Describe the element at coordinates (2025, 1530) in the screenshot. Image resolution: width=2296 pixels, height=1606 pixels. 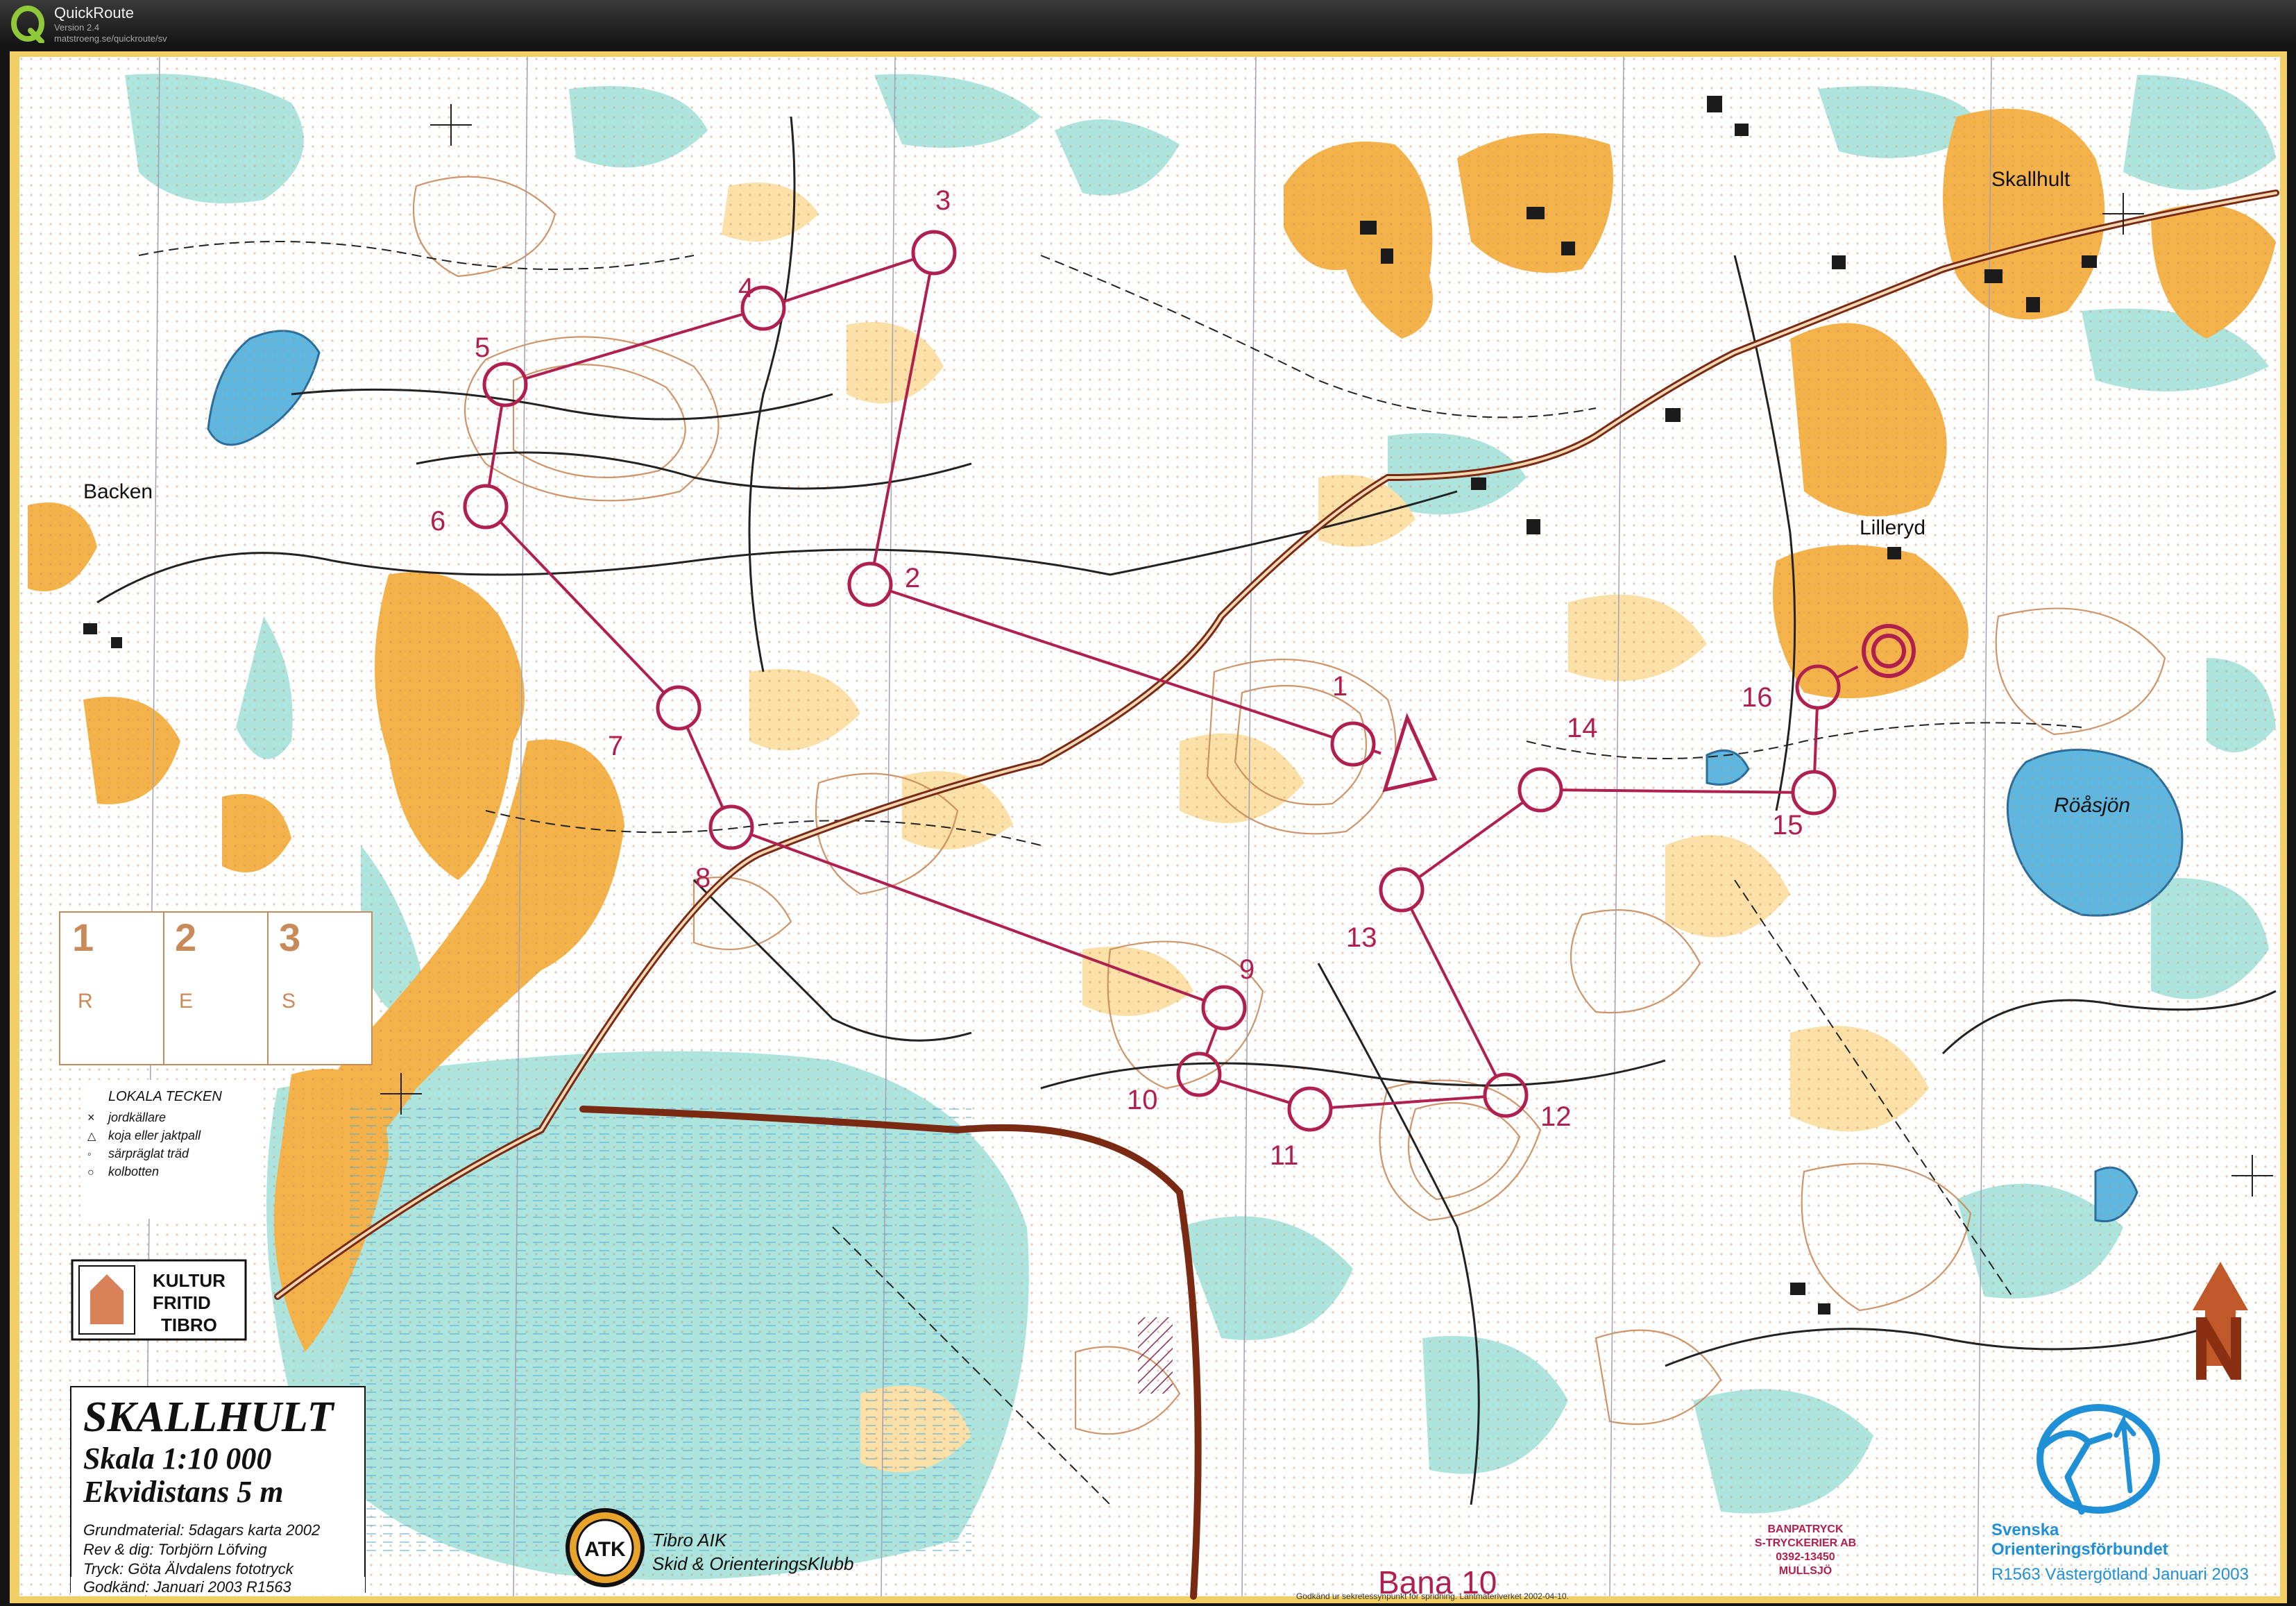
I see `federation-line-1: Svenska` at that location.